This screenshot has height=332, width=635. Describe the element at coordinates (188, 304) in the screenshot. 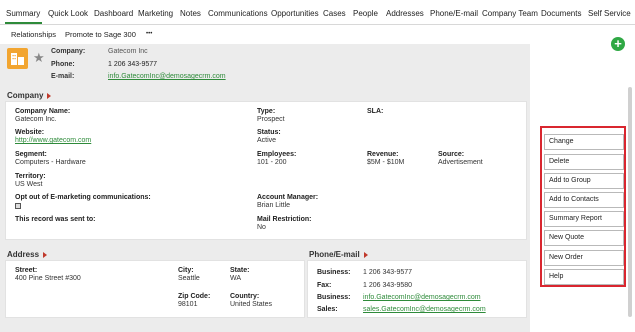

I see `zip-value: 98101` at that location.